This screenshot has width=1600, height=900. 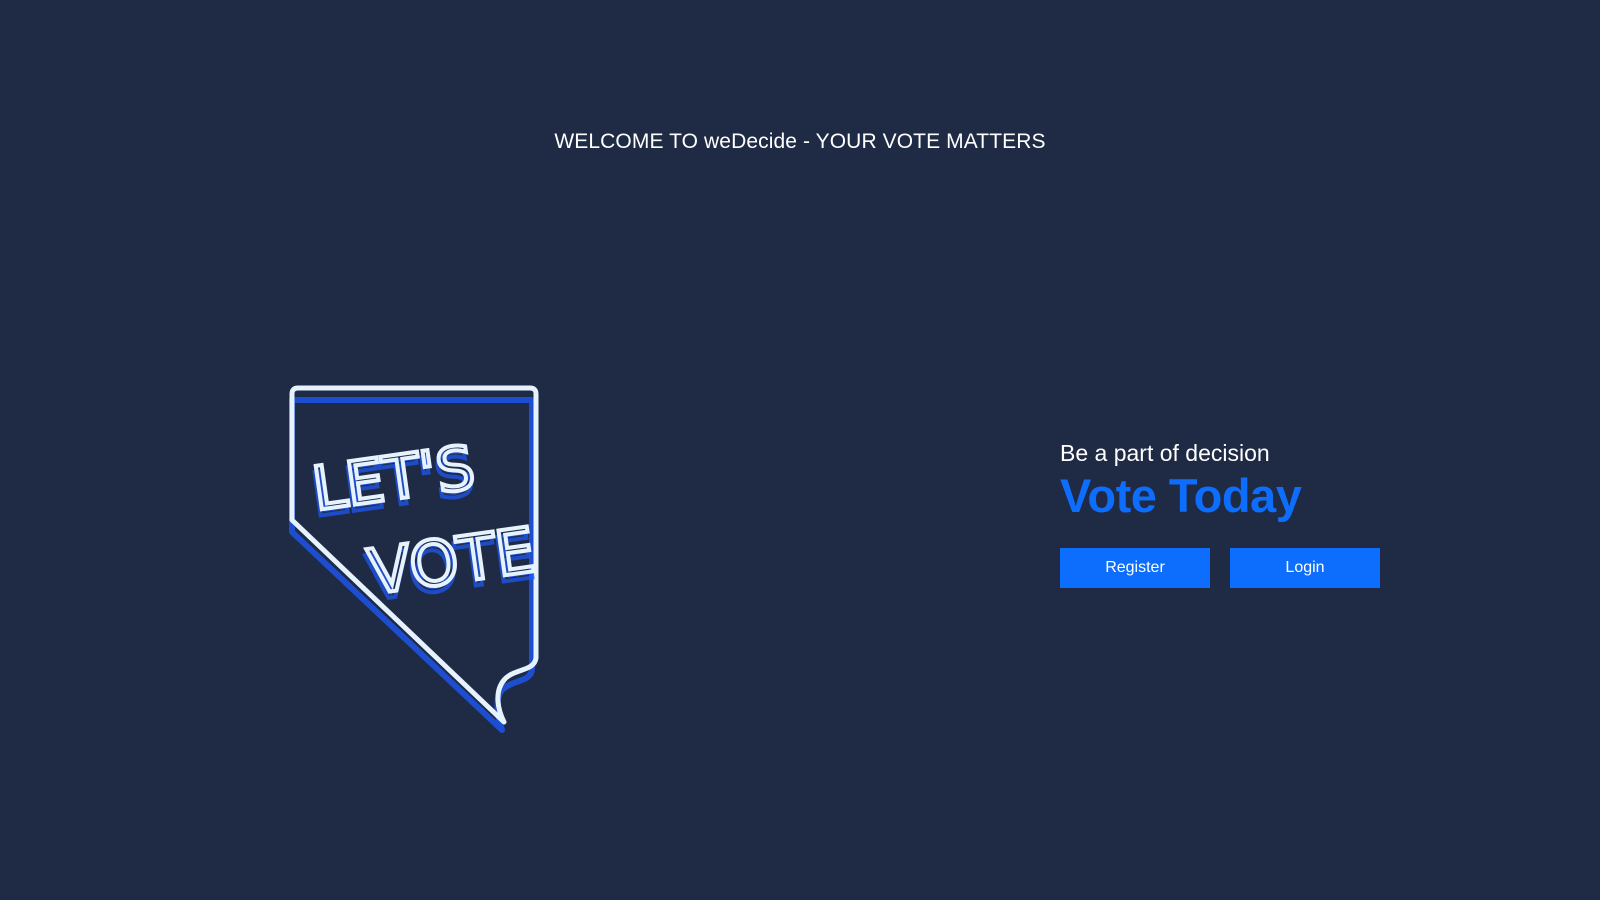 What do you see at coordinates (415, 559) in the screenshot?
I see `neon-sign-icon: LET'S VOTE LET'S VOTE` at bounding box center [415, 559].